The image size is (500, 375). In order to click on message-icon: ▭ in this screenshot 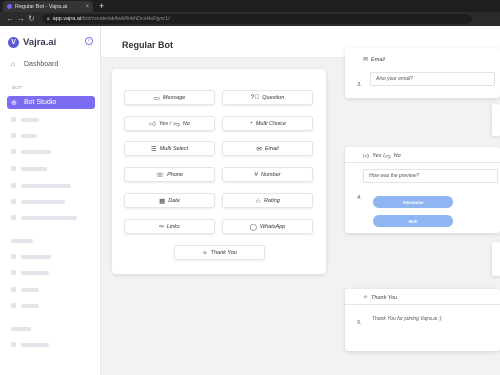, I will do `click(156, 98)`.